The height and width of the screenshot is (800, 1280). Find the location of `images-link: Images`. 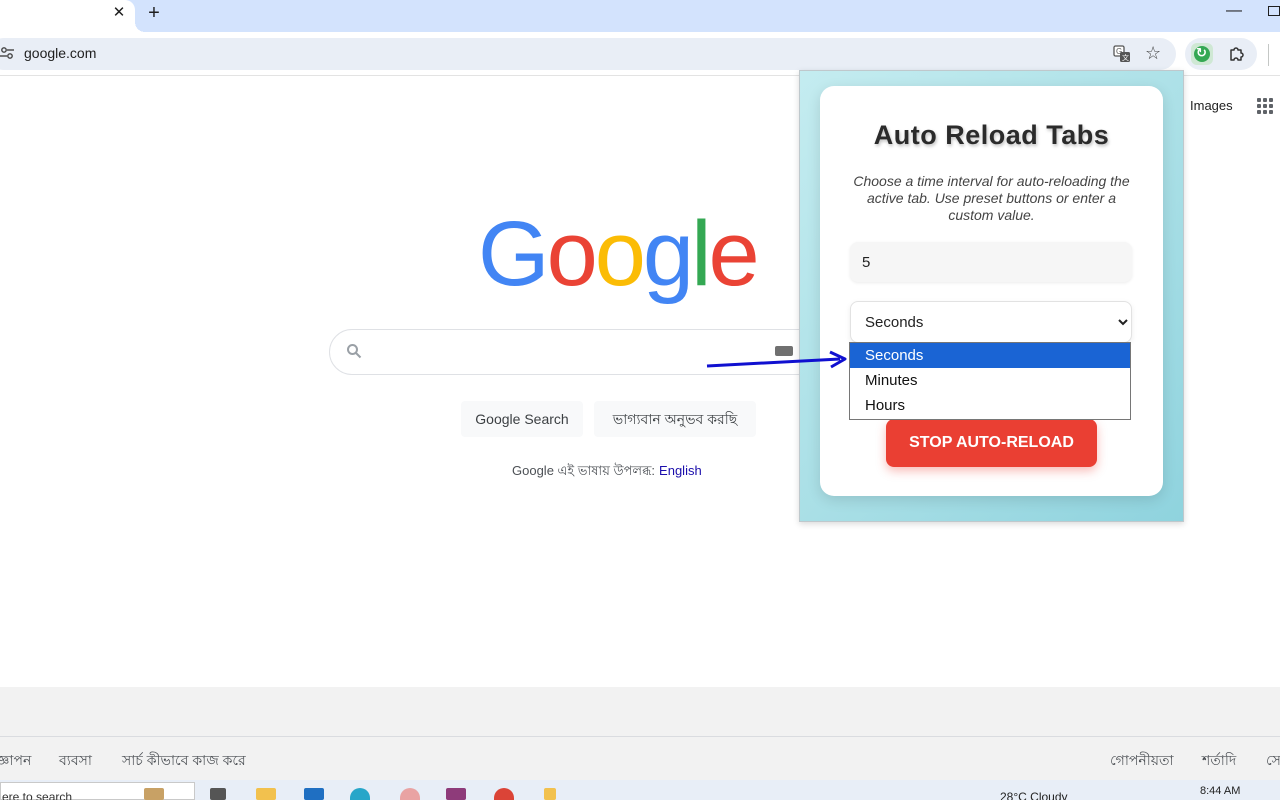

images-link: Images is located at coordinates (1211, 105).